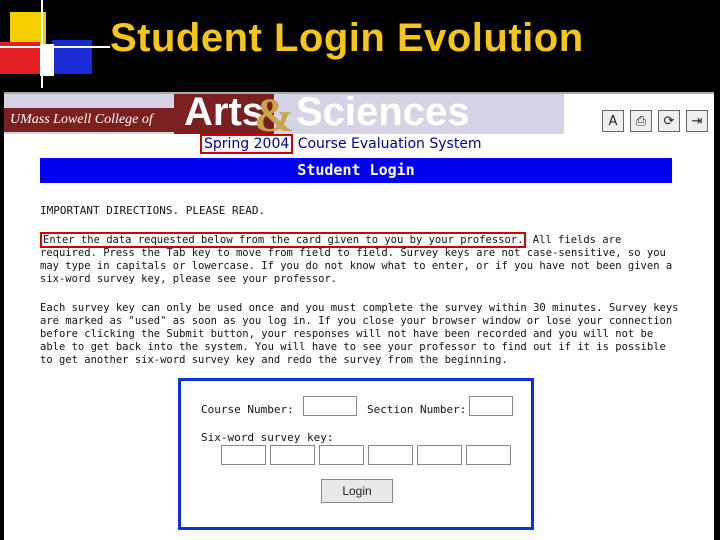  What do you see at coordinates (417, 409) in the screenshot?
I see `section-number-label: Section Number:` at bounding box center [417, 409].